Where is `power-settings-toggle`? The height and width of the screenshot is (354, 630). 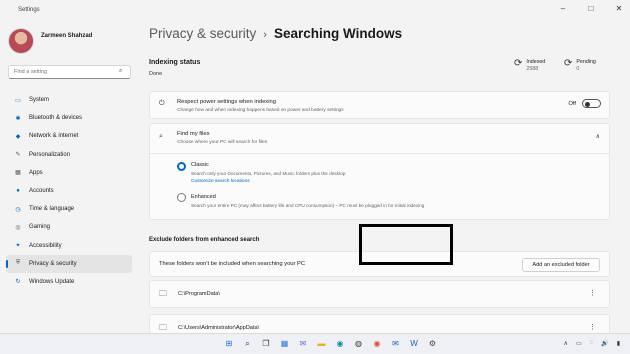 power-settings-toggle is located at coordinates (591, 103).